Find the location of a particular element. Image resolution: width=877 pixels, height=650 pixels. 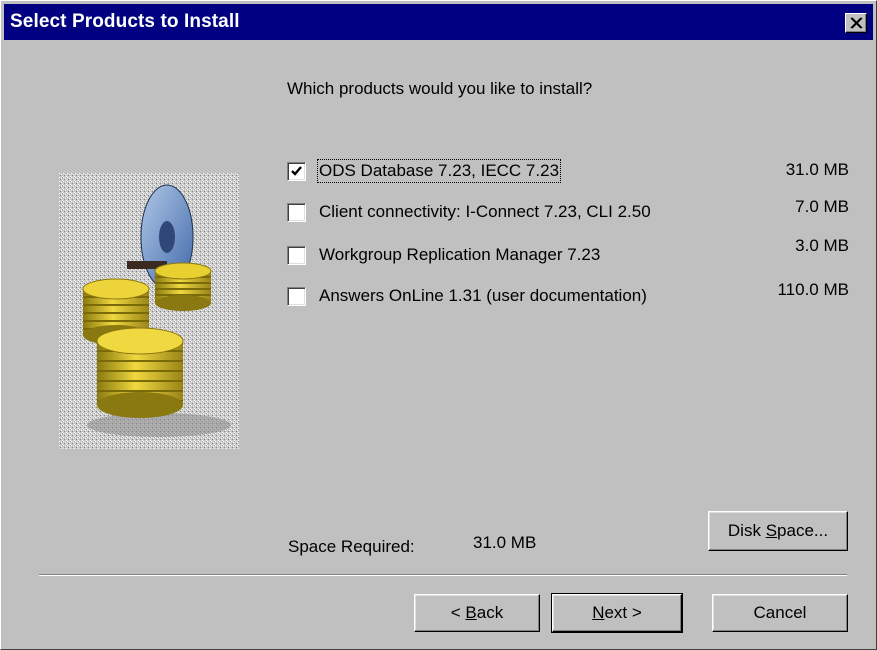

product-label: ODS Database 7.23, IECC 7.23 is located at coordinates (439, 171).